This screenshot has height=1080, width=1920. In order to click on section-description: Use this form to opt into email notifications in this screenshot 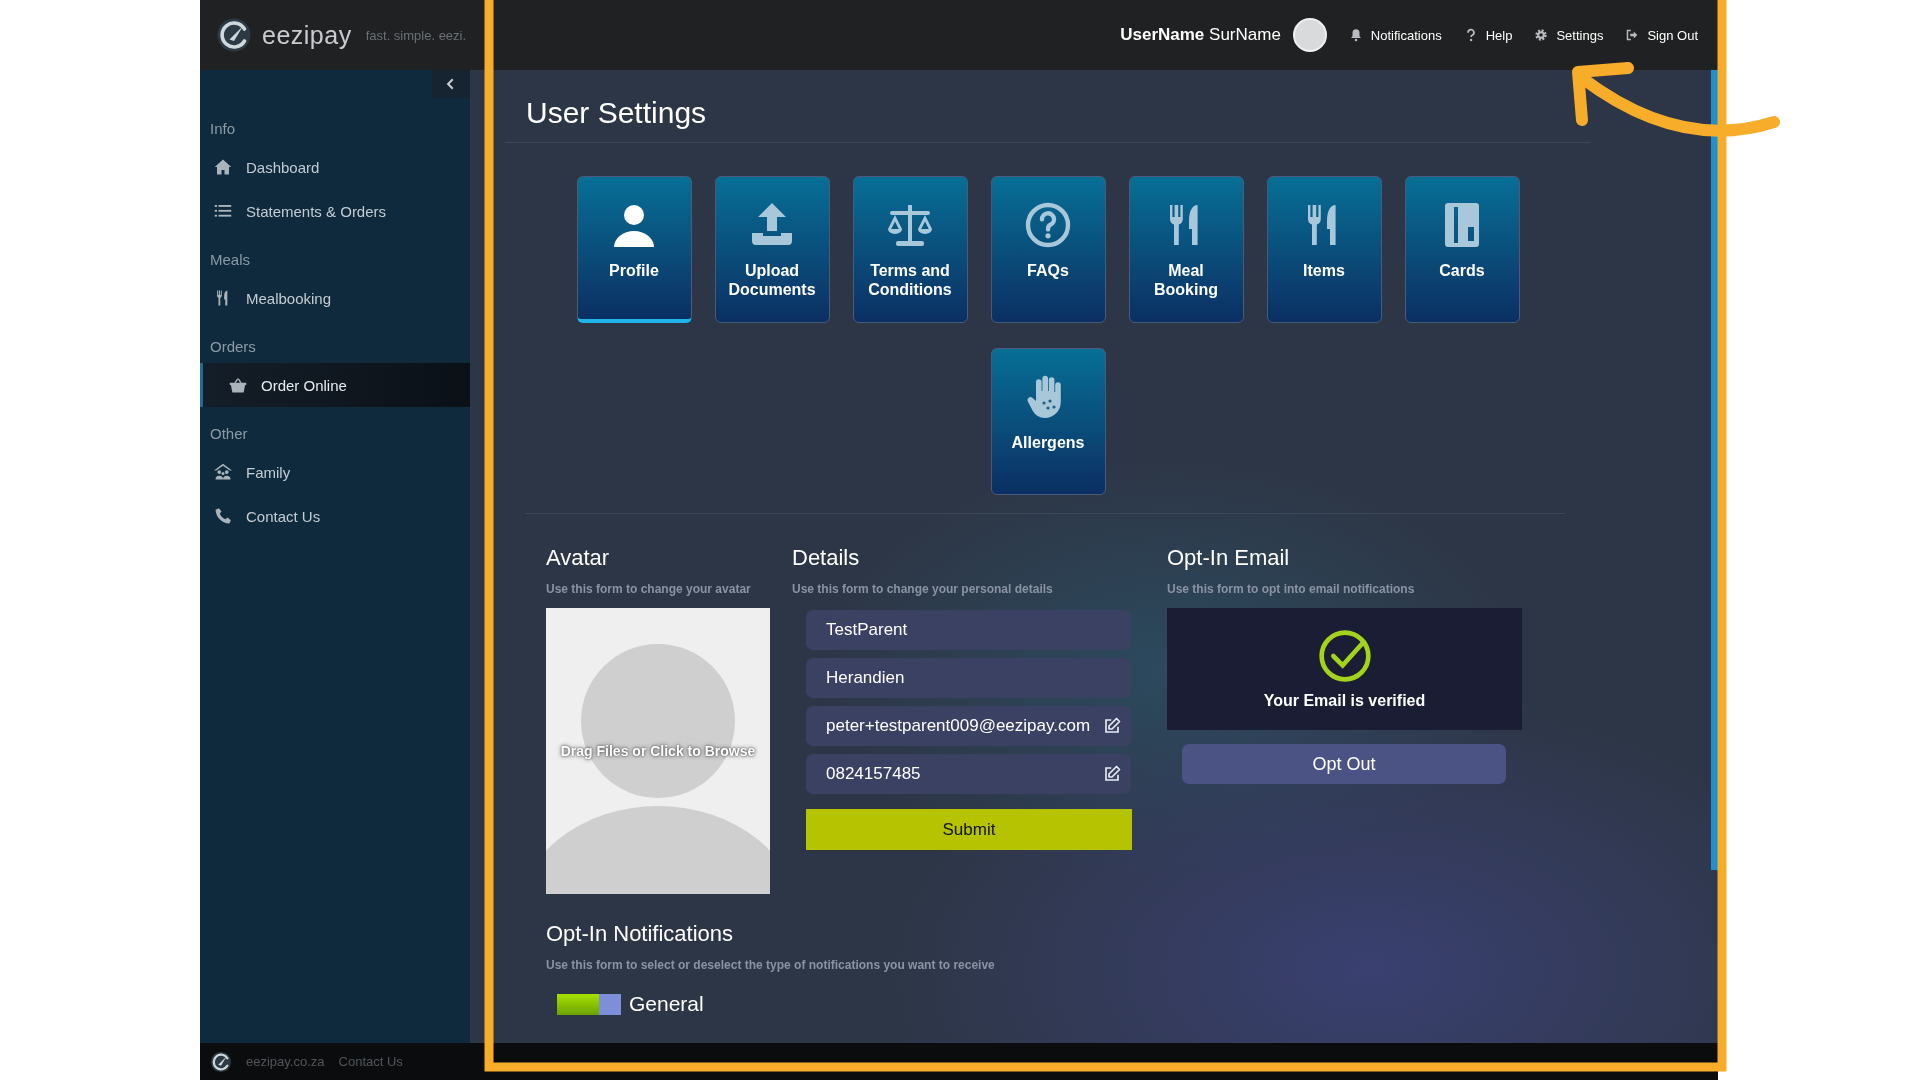, I will do `click(1291, 589)`.